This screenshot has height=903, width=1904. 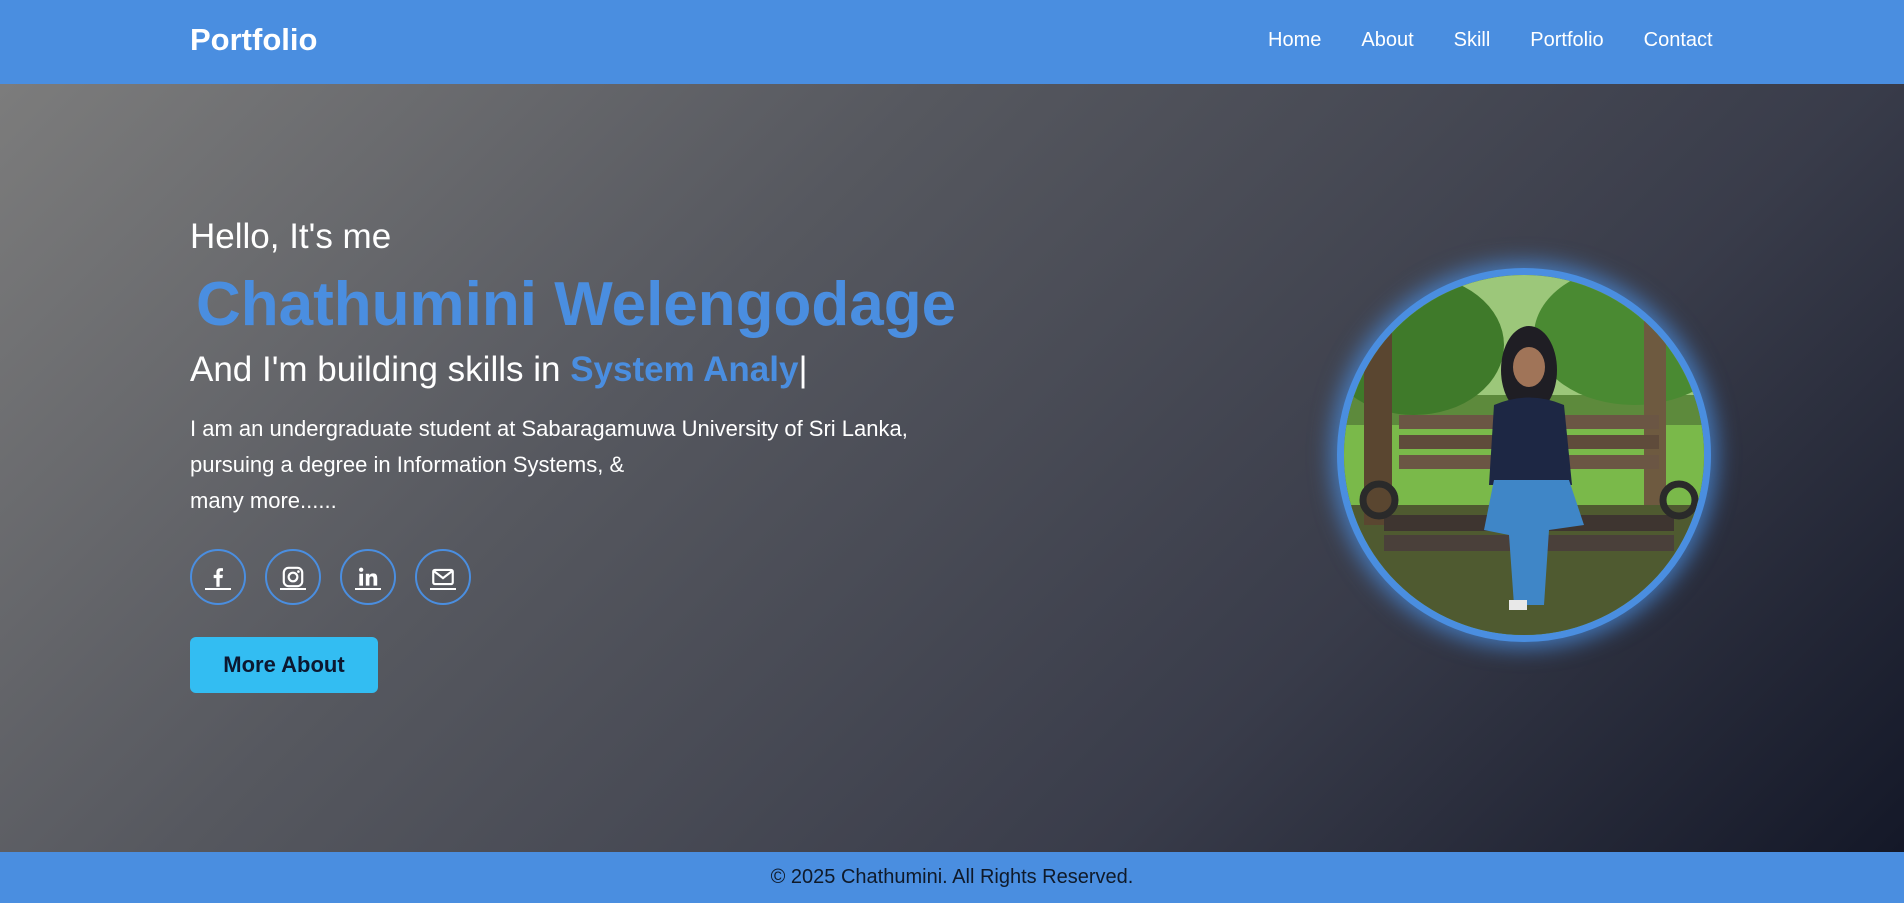 What do you see at coordinates (1566, 40) in the screenshot?
I see `nav-link-portfolio: Portfolio` at bounding box center [1566, 40].